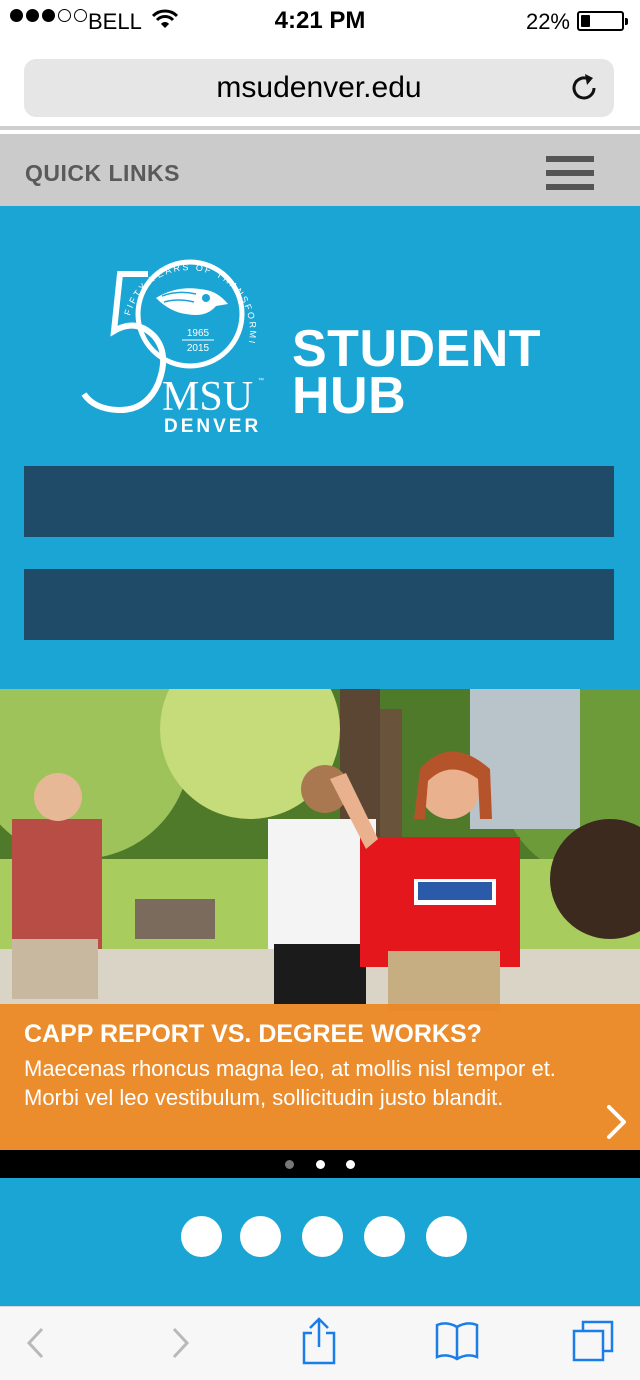  Describe the element at coordinates (457, 1341) in the screenshot. I see `bookmarks-icon` at that location.